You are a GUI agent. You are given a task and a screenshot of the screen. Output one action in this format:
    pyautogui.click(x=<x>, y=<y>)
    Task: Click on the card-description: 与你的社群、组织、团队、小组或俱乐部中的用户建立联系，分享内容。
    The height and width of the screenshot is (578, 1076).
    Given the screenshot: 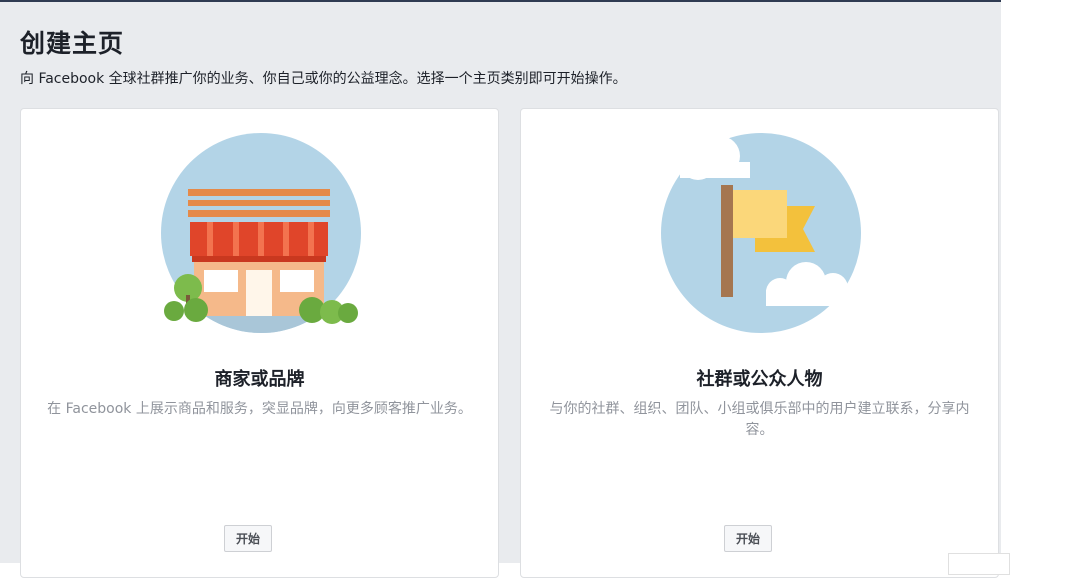 What is the action you would take?
    pyautogui.click(x=759, y=419)
    